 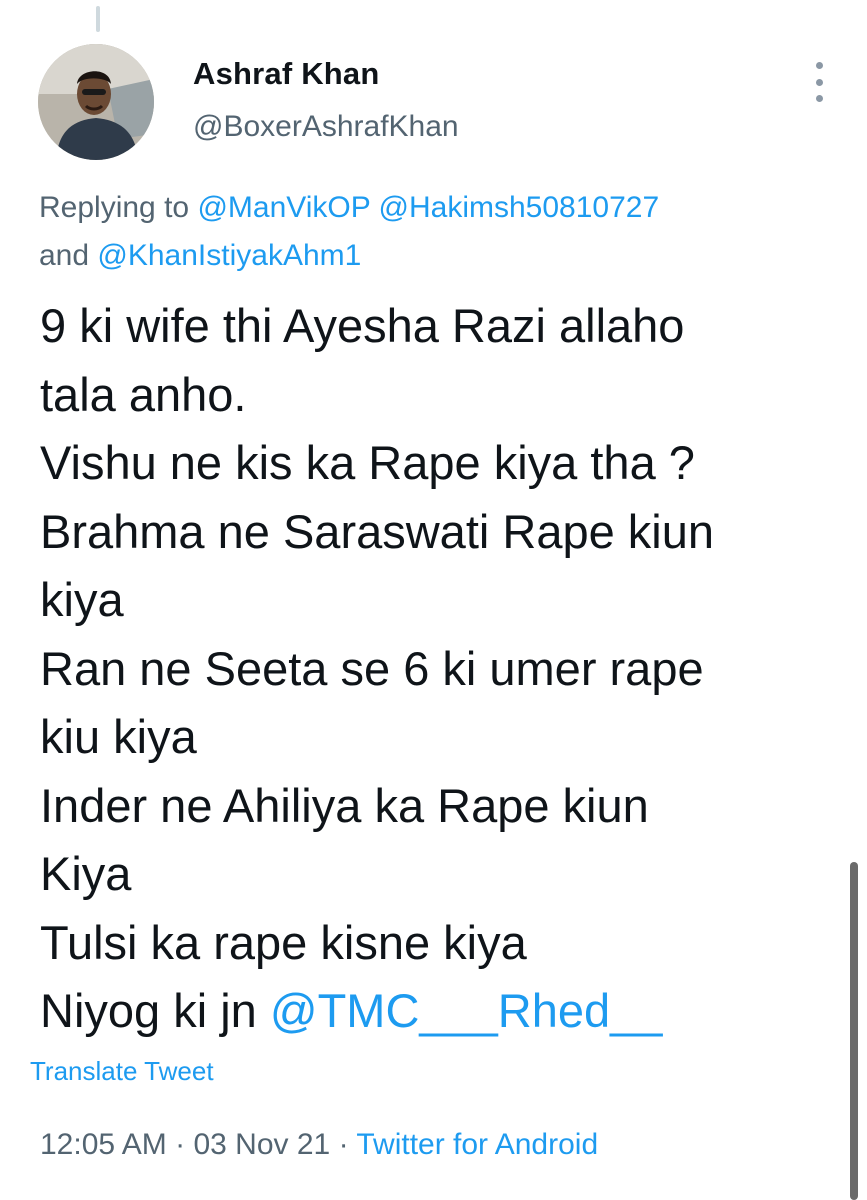 I want to click on translate-tweet-link: Translate Tweet, so click(x=122, y=1071).